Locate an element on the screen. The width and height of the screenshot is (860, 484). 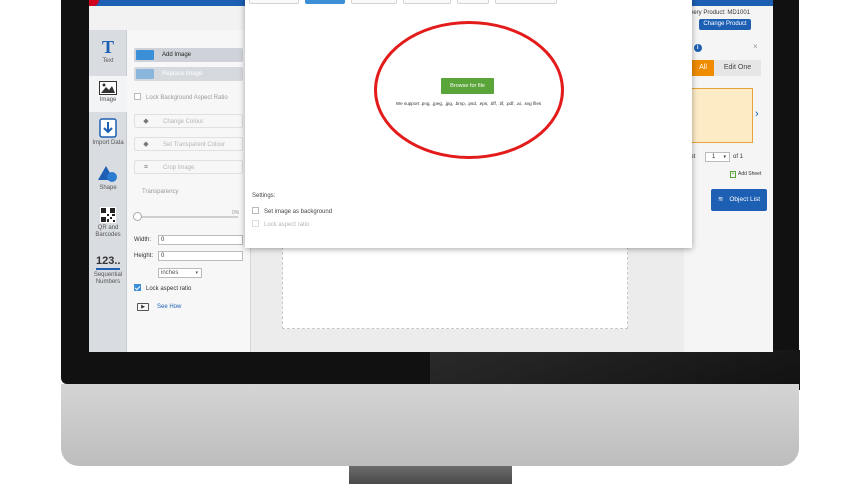
add-image-button: Add Image is located at coordinates (188, 55).